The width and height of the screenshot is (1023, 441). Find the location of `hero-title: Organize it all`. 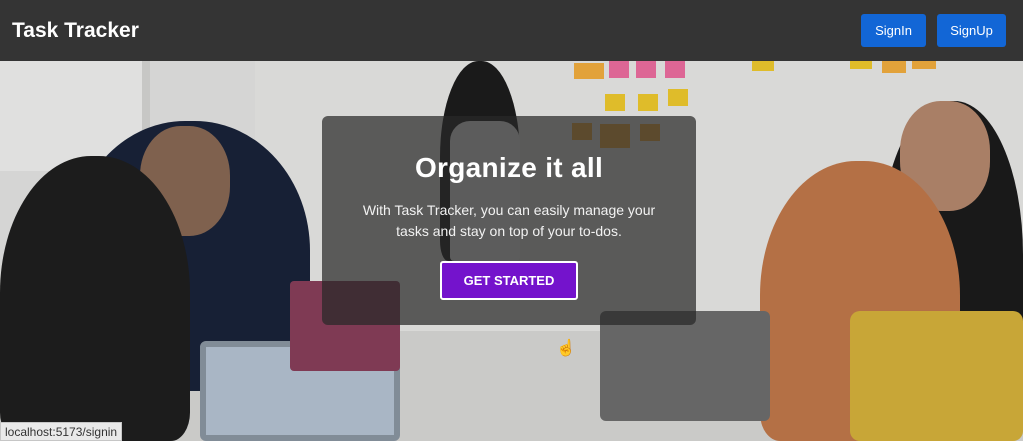

hero-title: Organize it all is located at coordinates (509, 167).